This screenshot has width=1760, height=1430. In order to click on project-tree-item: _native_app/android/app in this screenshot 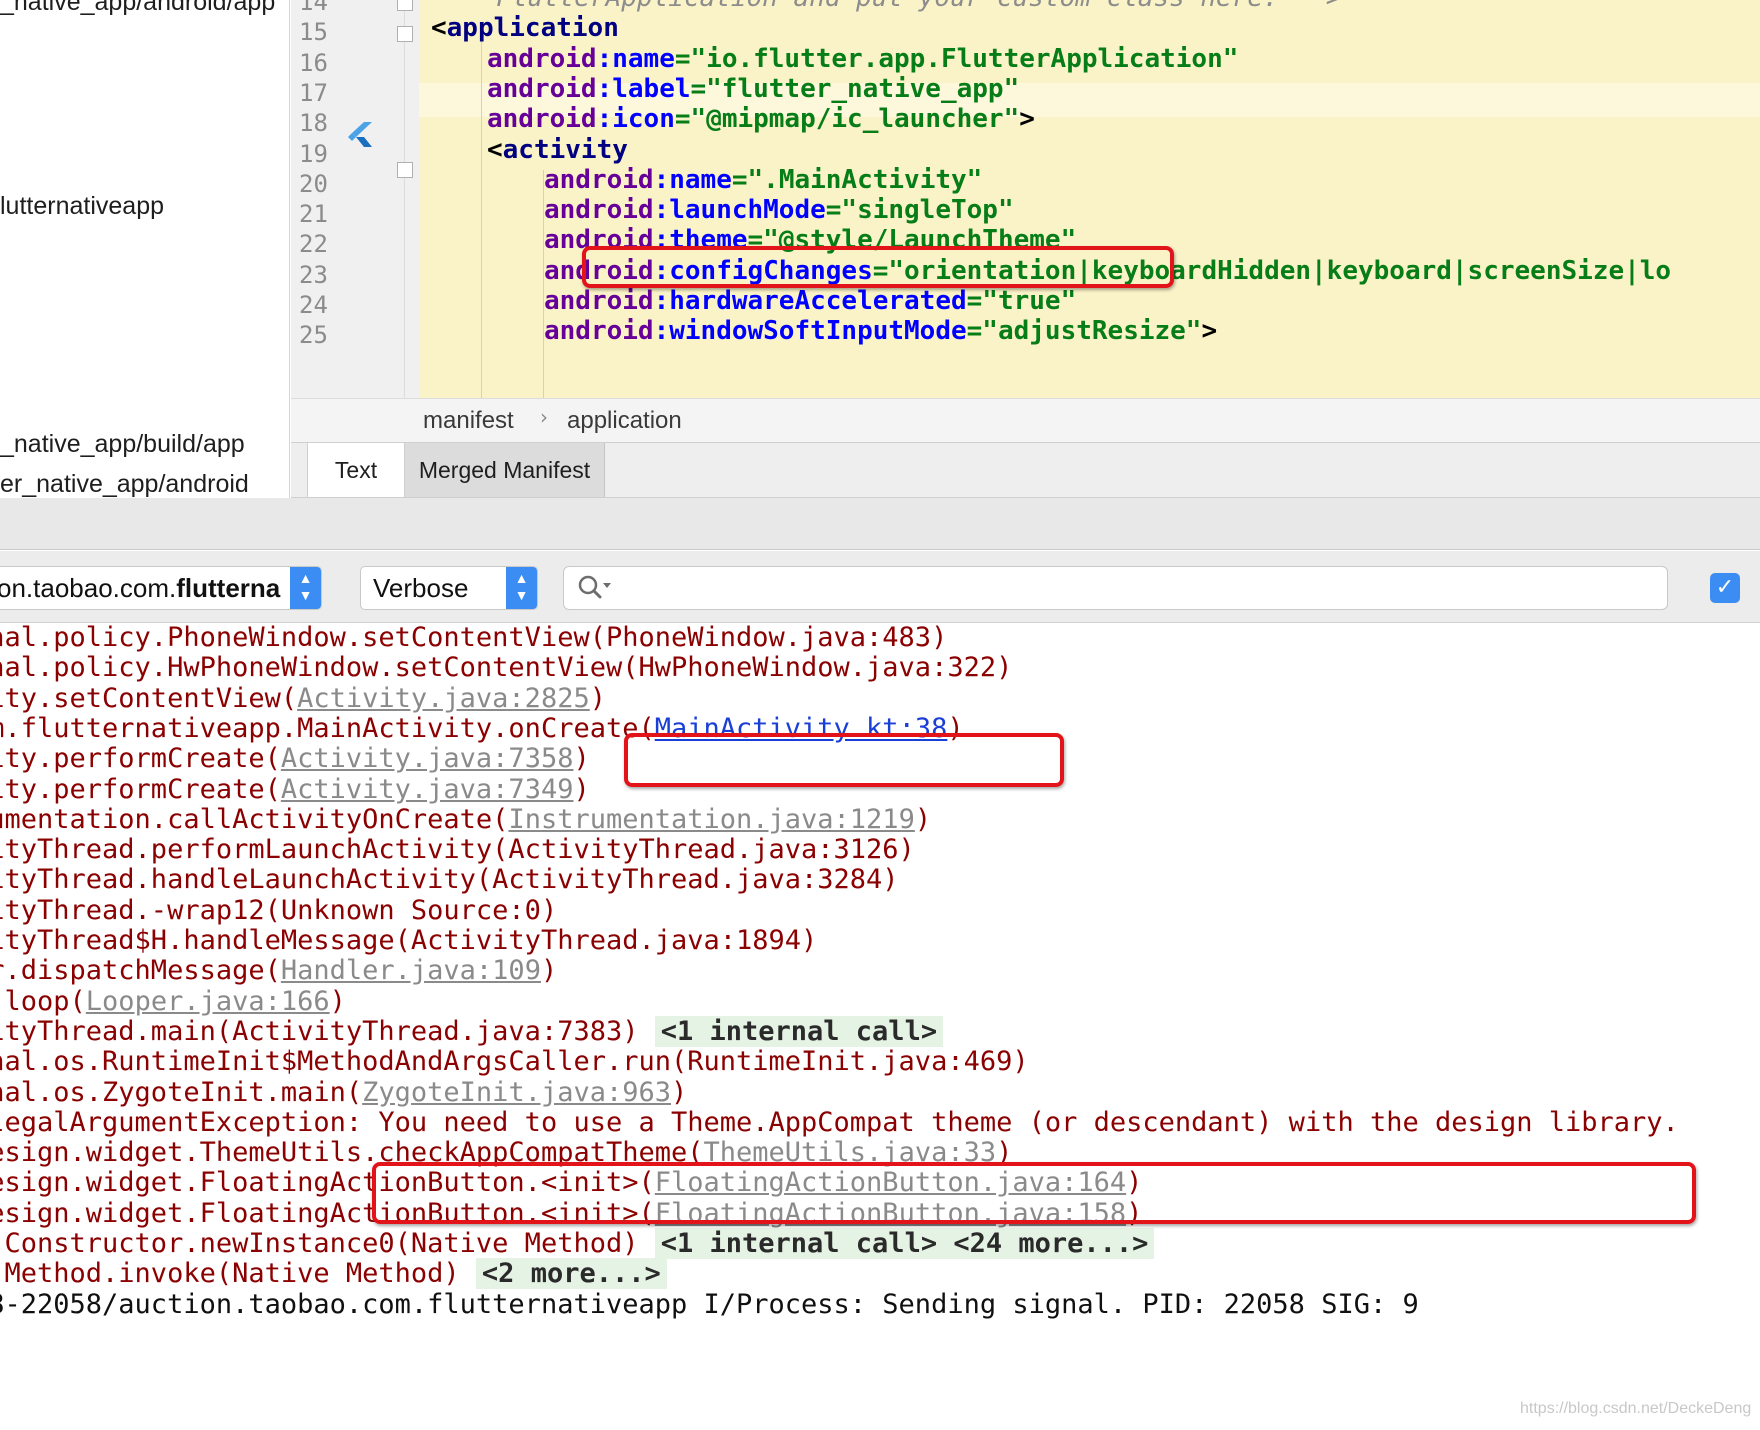, I will do `click(137, 8)`.